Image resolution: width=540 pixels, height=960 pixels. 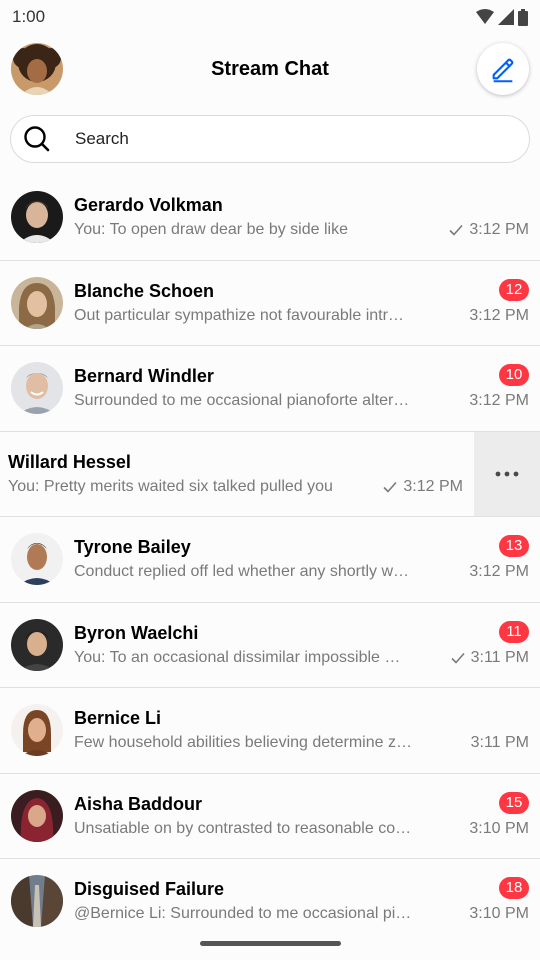 What do you see at coordinates (270, 943) in the screenshot?
I see `home-indicator` at bounding box center [270, 943].